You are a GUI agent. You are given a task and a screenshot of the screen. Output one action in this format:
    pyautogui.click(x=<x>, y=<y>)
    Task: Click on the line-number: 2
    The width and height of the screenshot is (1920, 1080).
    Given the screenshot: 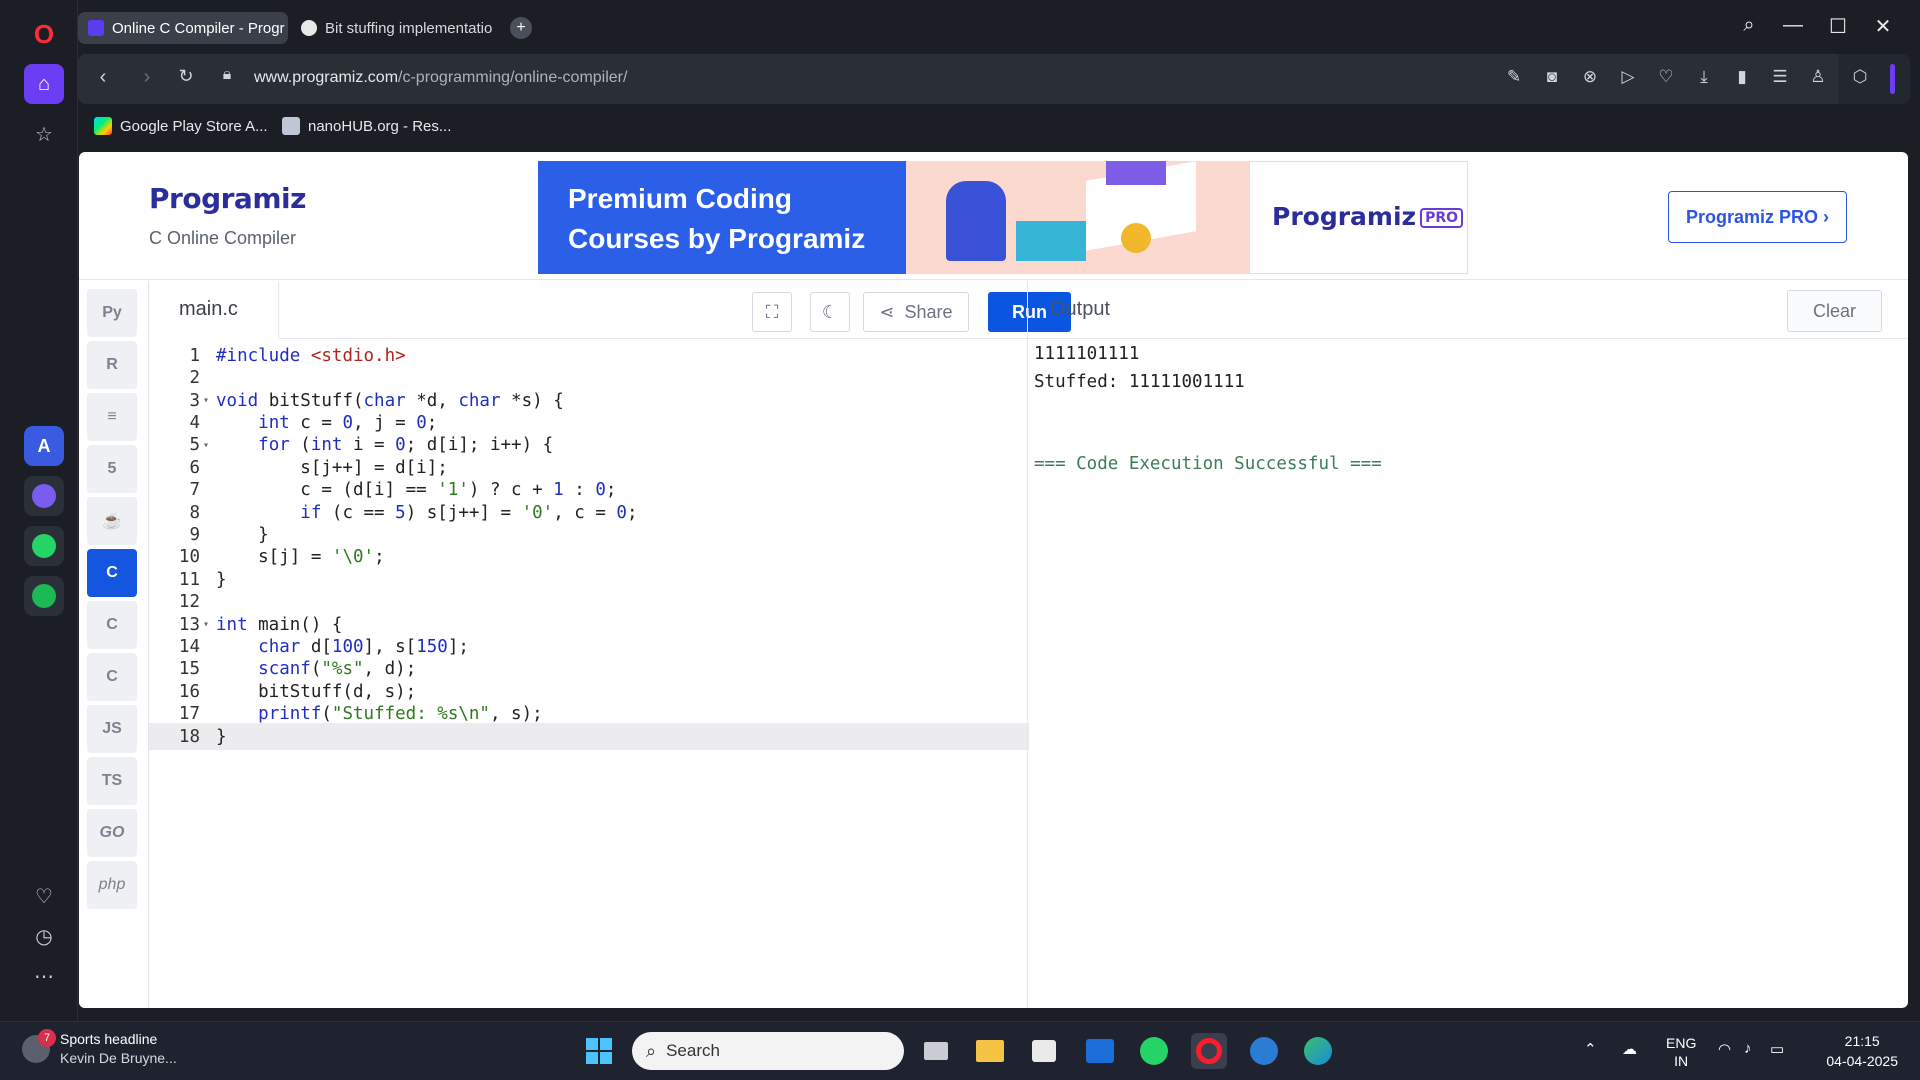 What is the action you would take?
    pyautogui.click(x=194, y=378)
    